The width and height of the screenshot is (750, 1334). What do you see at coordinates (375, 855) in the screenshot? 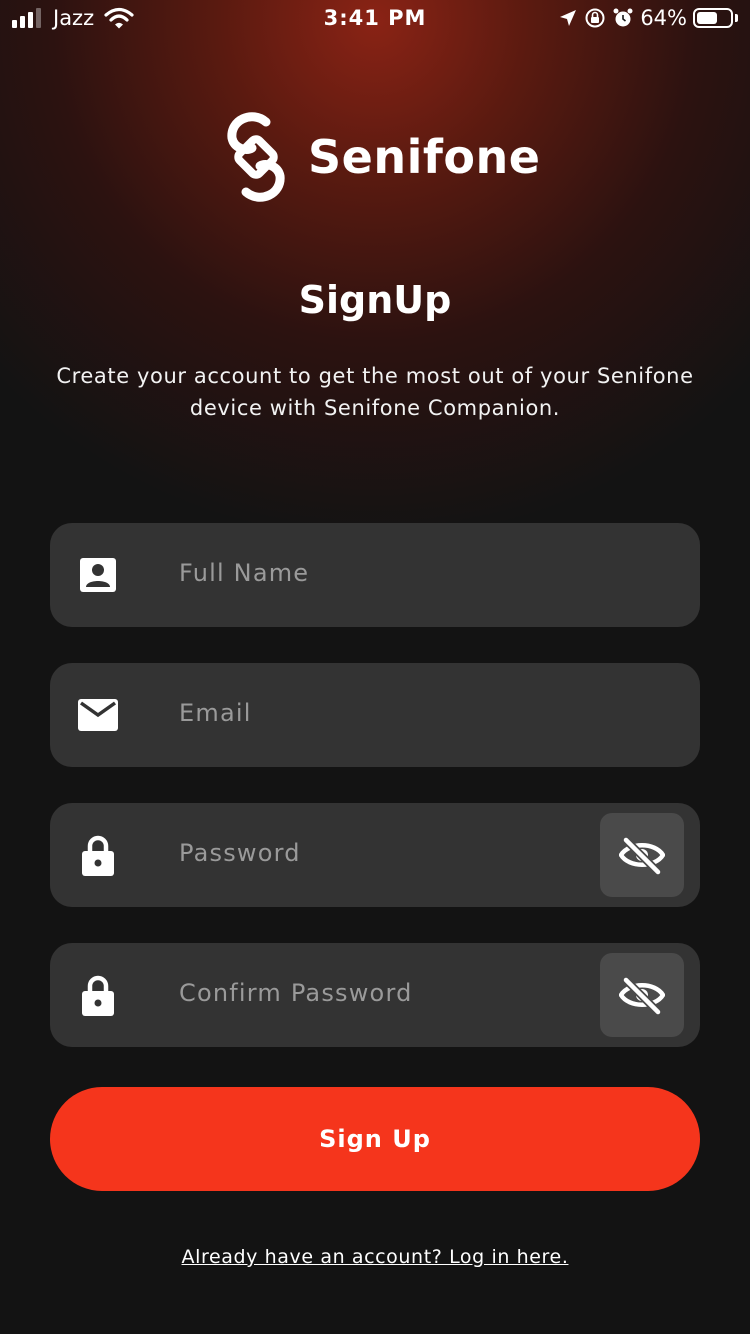
I see `password-field: Password` at bounding box center [375, 855].